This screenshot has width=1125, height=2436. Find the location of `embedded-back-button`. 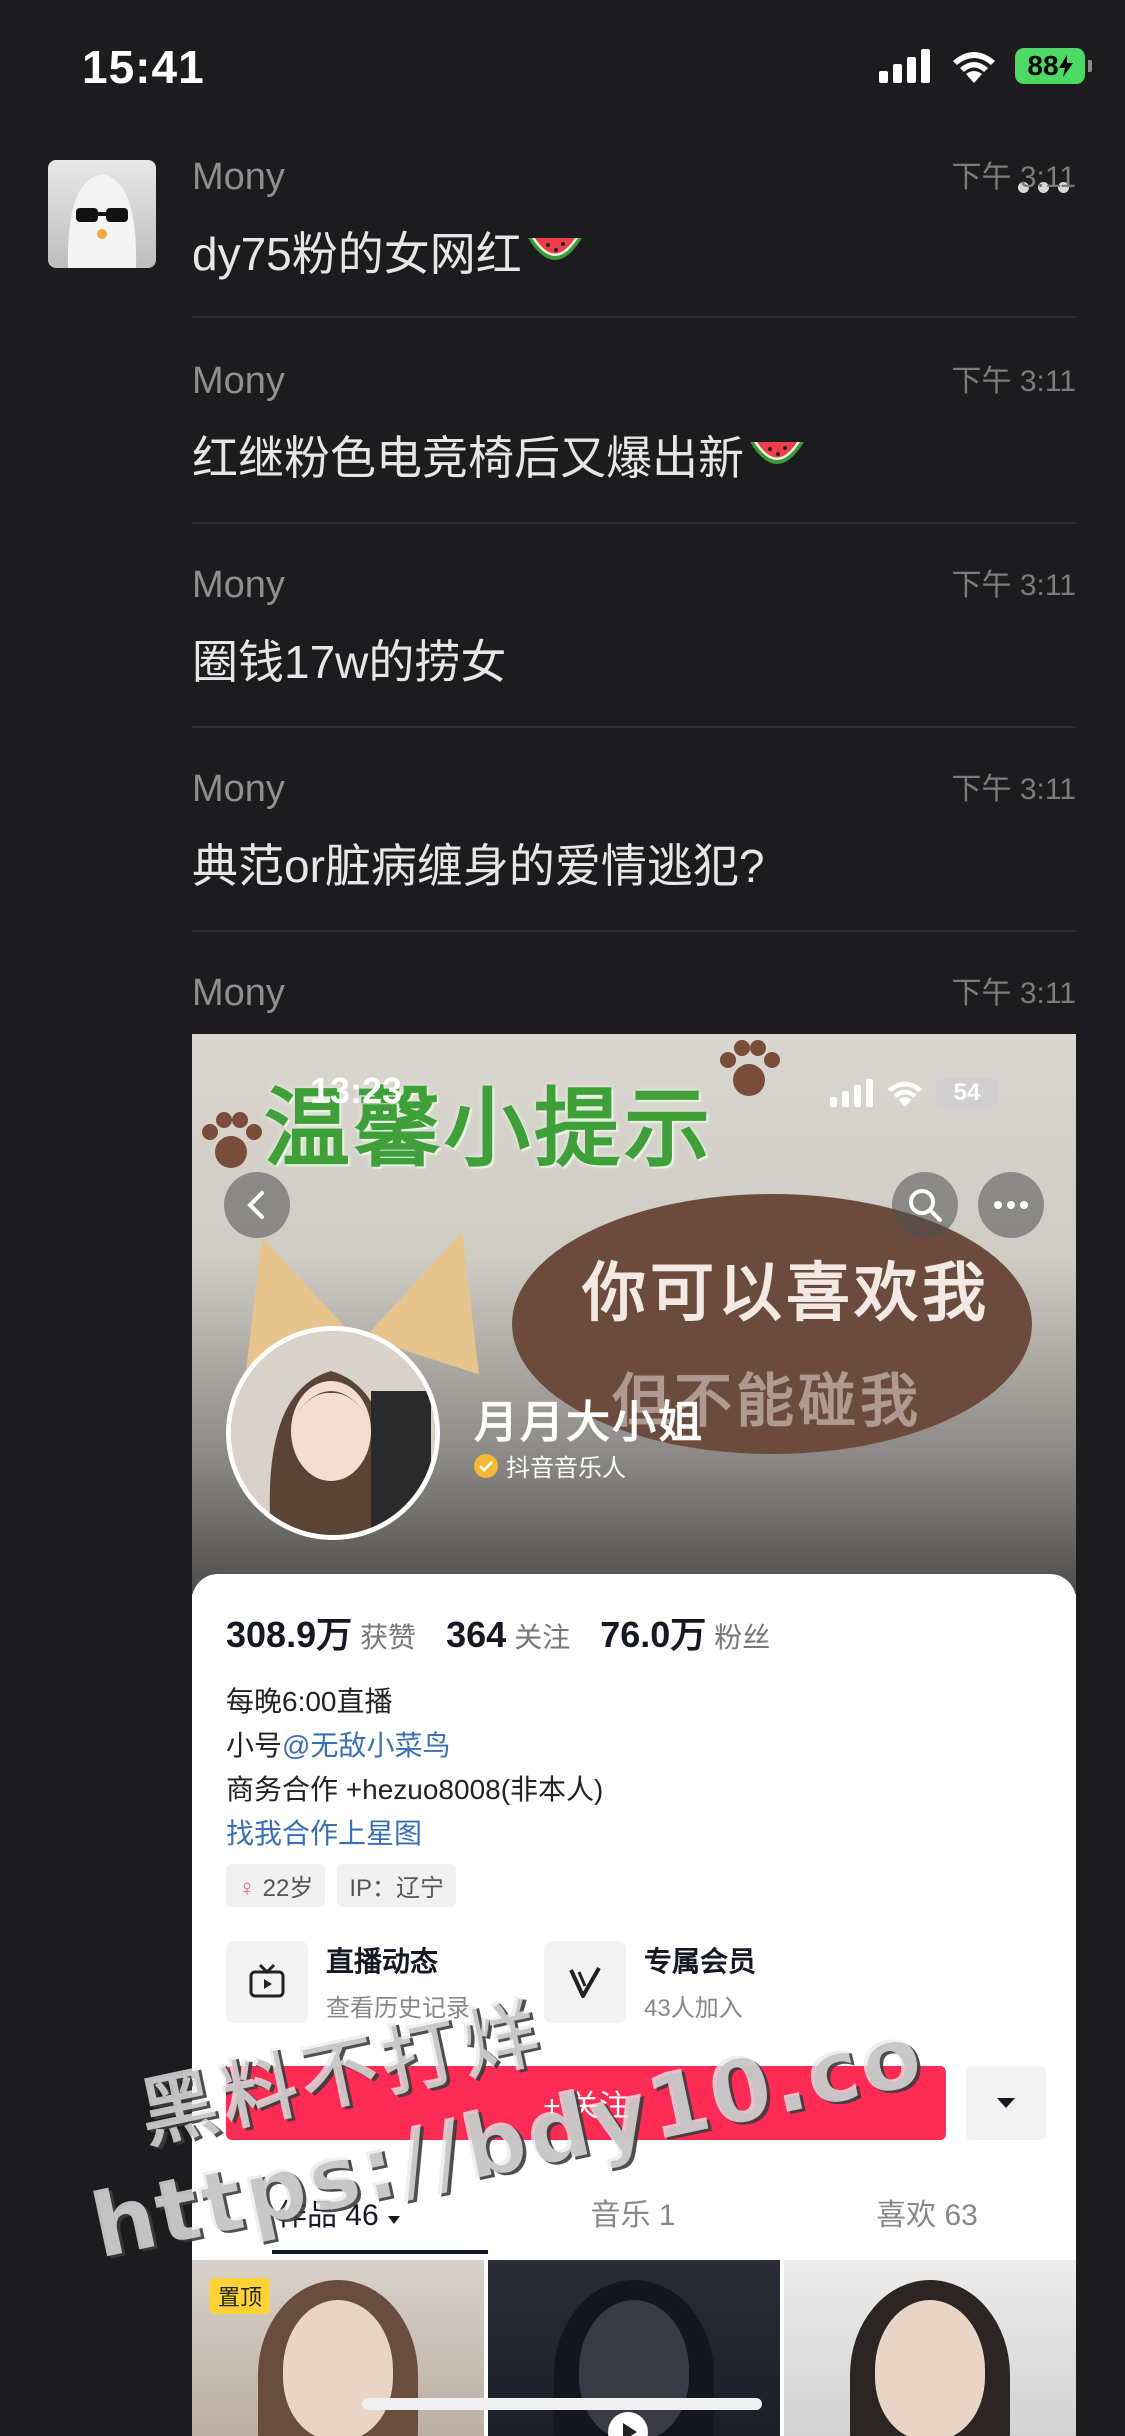

embedded-back-button is located at coordinates (257, 1205).